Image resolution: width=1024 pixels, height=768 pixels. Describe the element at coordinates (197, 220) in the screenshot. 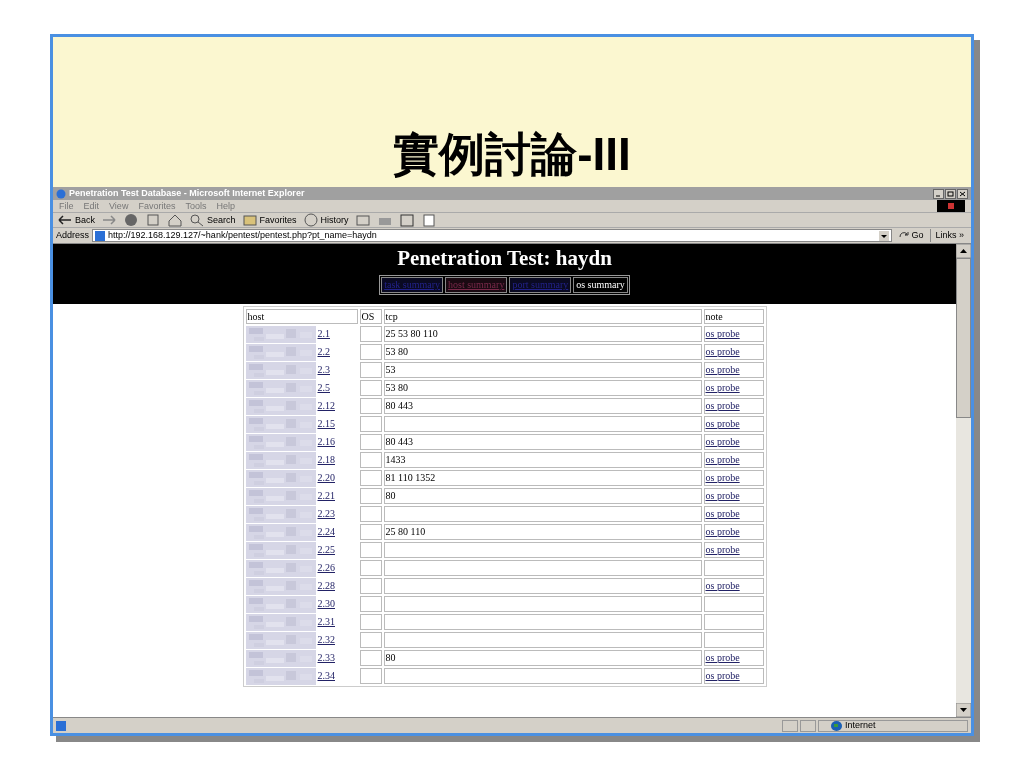

I see `search-icon` at that location.